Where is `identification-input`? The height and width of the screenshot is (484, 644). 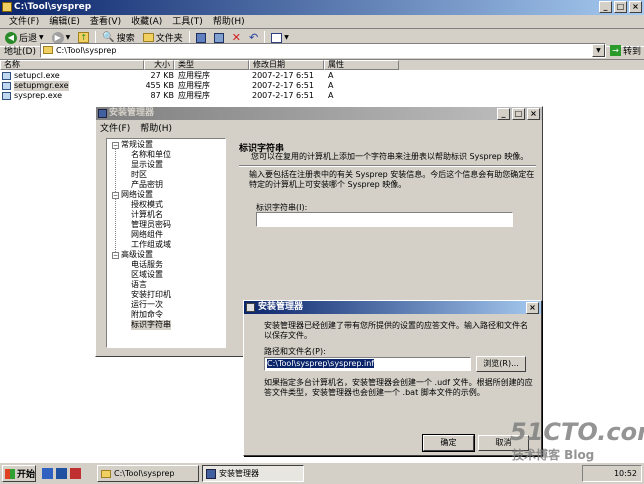 identification-input is located at coordinates (384, 219).